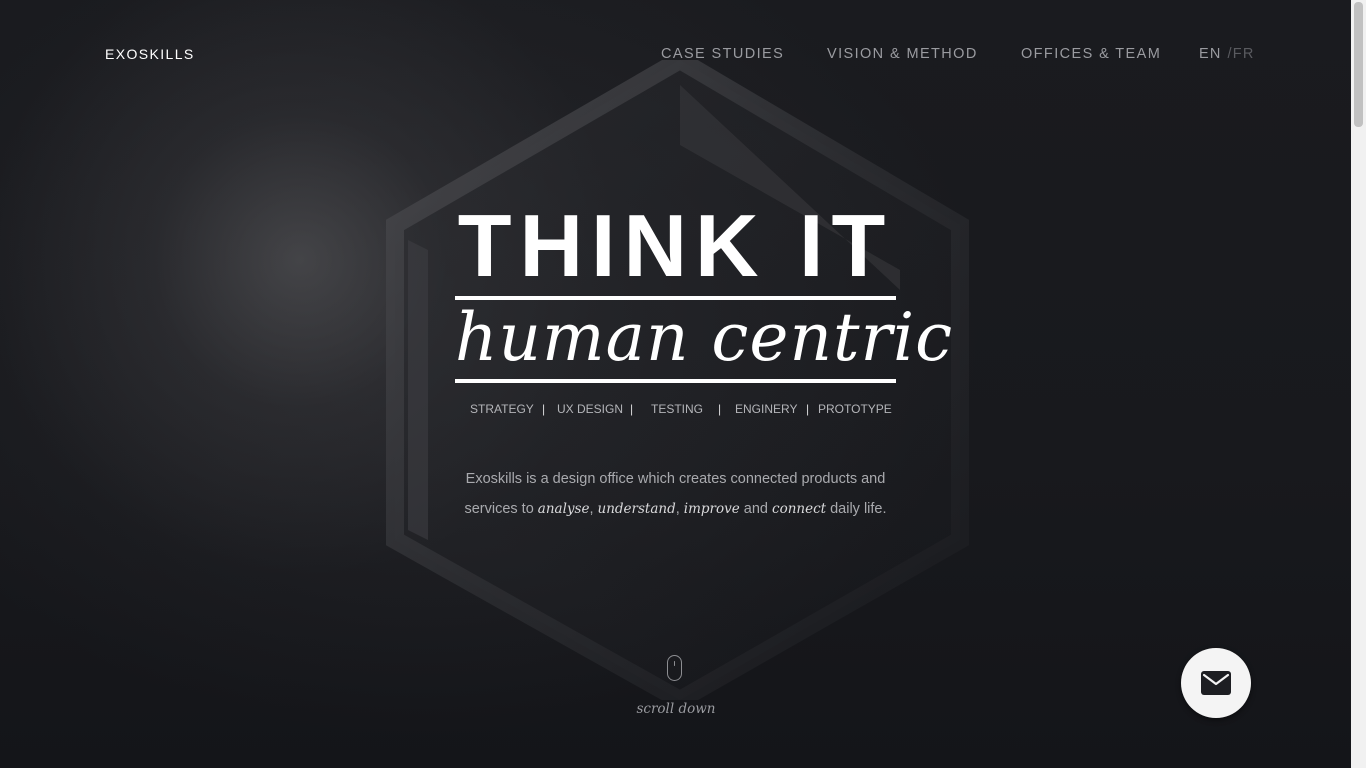 The width and height of the screenshot is (1366, 768). Describe the element at coordinates (799, 509) in the screenshot. I see `keyword-connect: connect` at that location.